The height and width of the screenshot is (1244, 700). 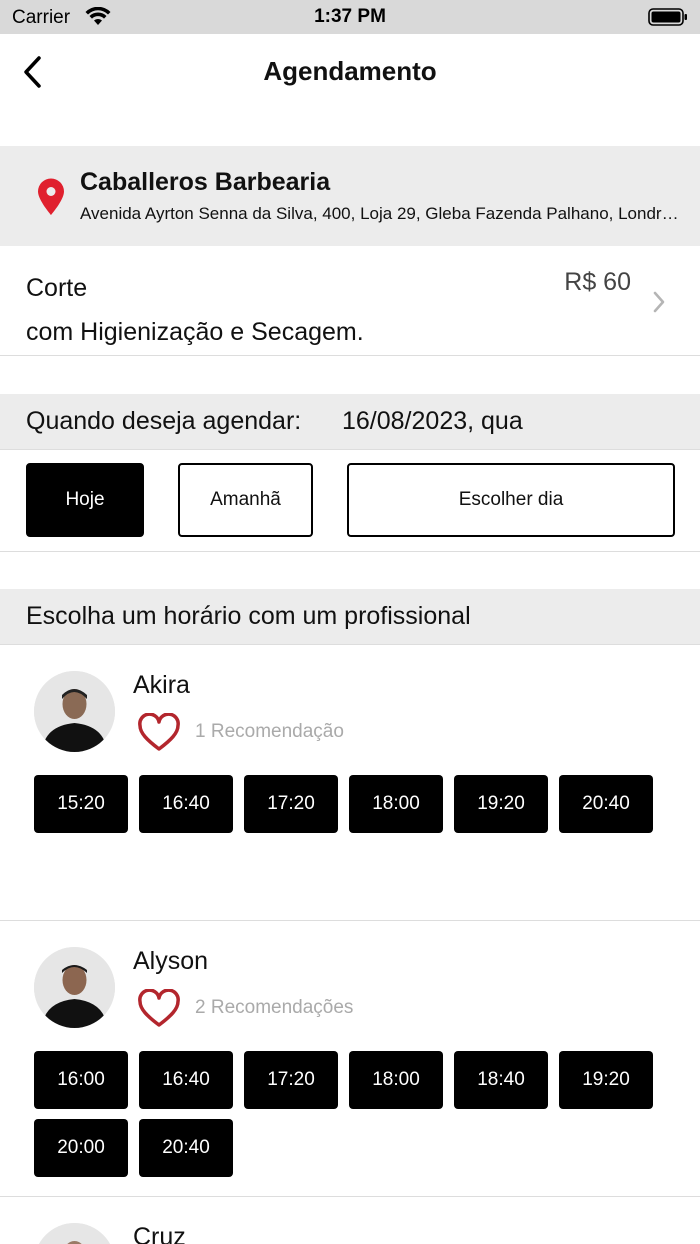 What do you see at coordinates (171, 961) in the screenshot?
I see `professional-name: Alyson` at bounding box center [171, 961].